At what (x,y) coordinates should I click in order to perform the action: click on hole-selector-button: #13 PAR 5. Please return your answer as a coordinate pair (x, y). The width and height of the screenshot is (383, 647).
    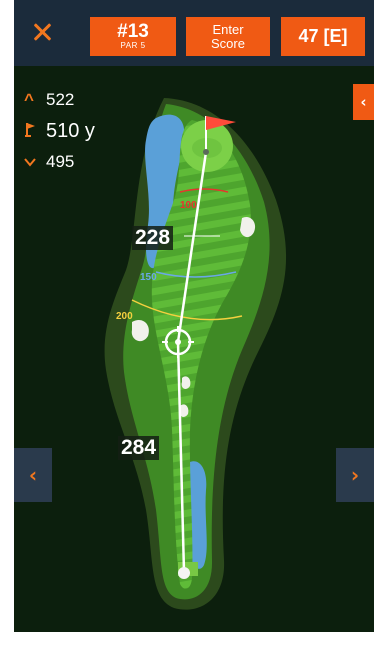
    Looking at the image, I should click on (133, 36).